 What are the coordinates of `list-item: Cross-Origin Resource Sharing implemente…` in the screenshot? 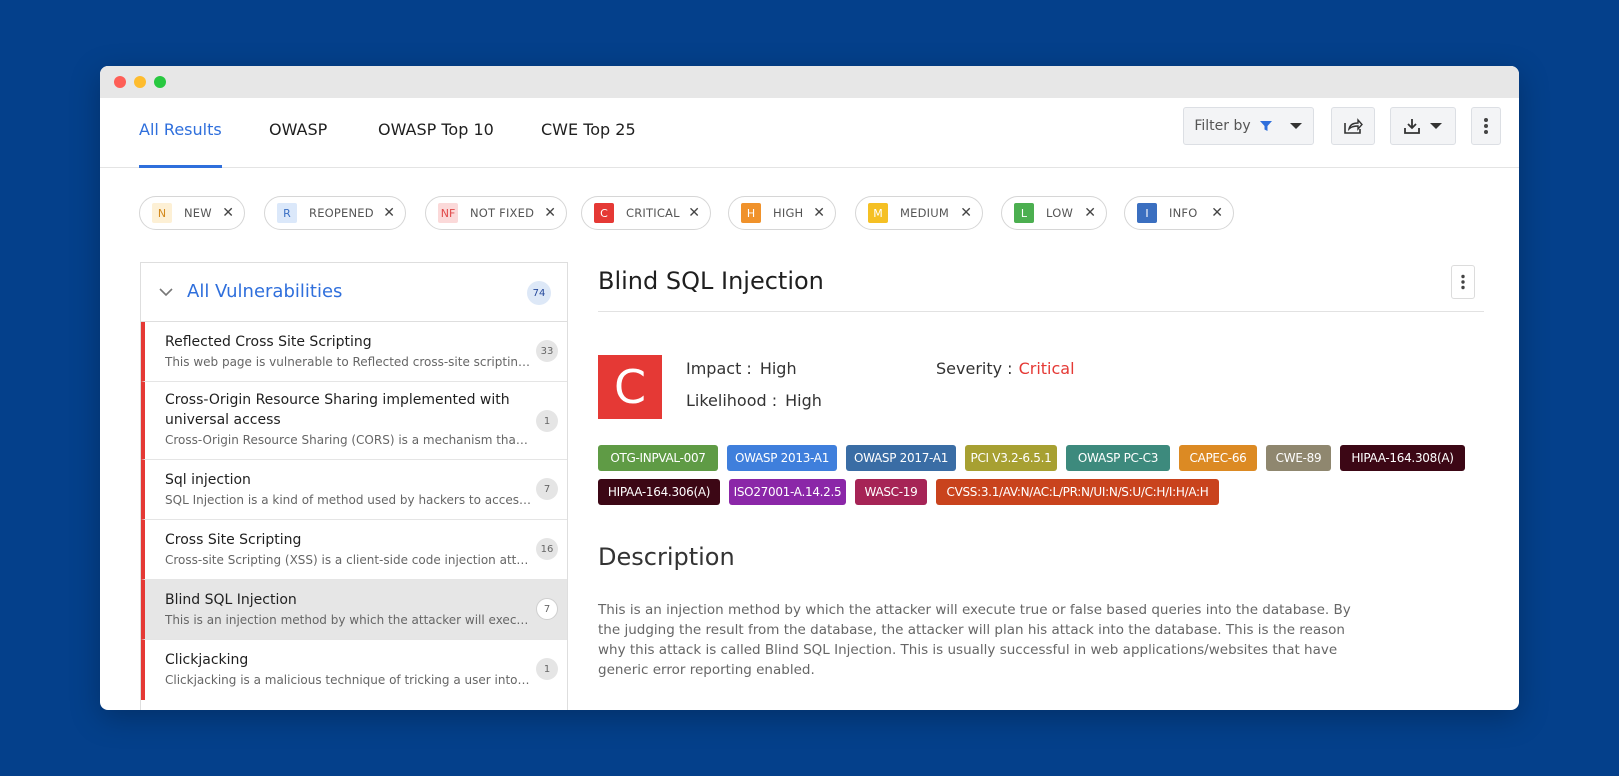 It's located at (354, 421).